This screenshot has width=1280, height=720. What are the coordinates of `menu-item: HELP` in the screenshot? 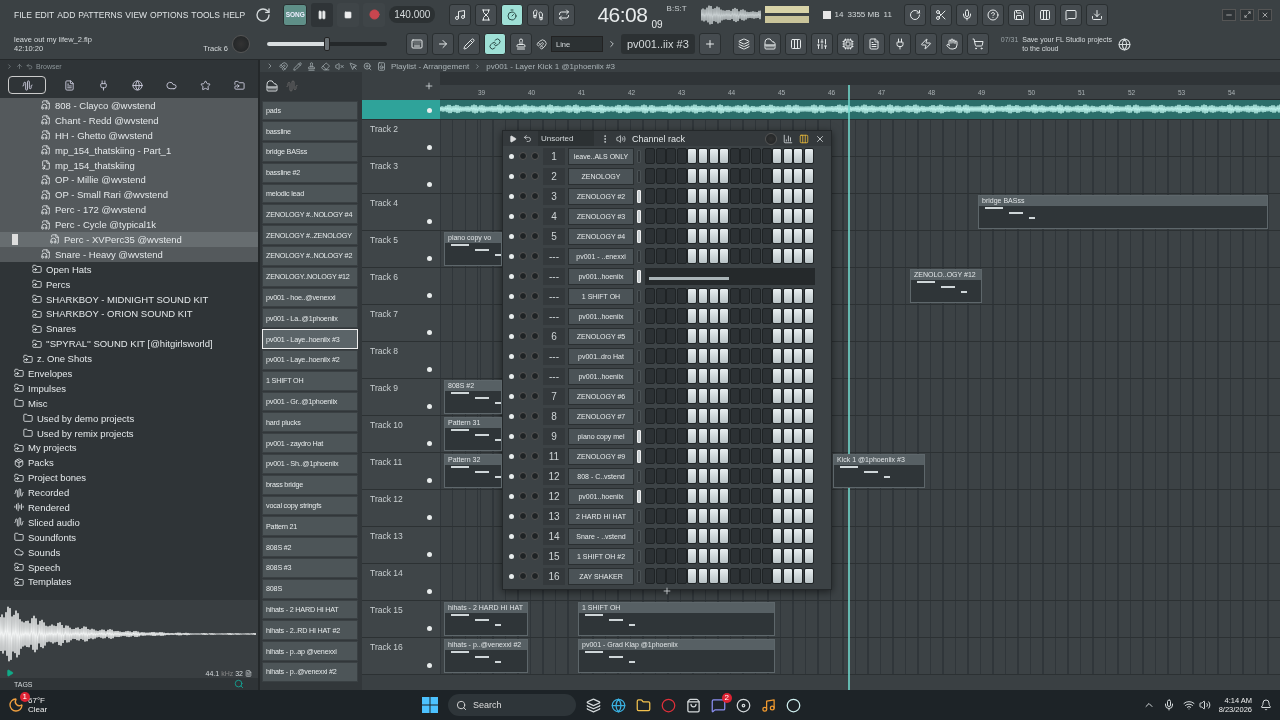 It's located at (234, 14).